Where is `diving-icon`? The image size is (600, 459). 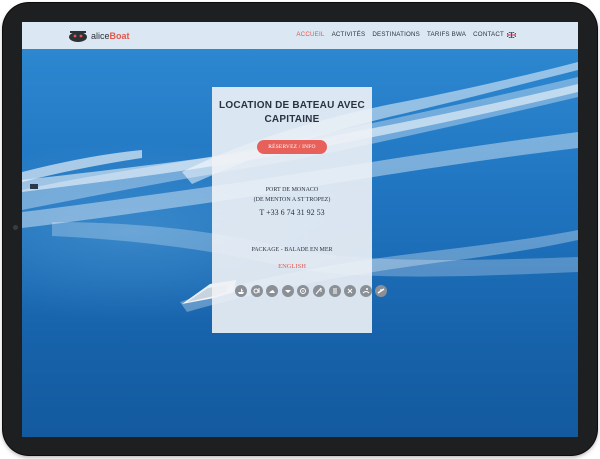
diving-icon is located at coordinates (303, 291).